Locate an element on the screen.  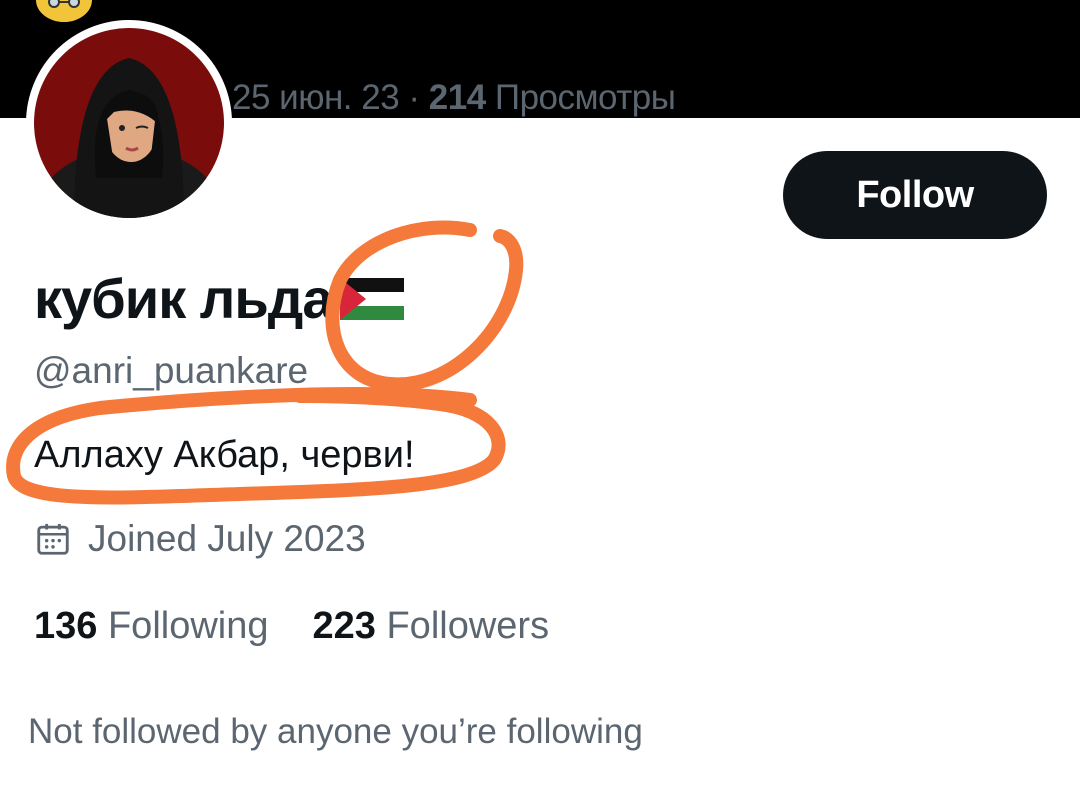
user-bio: Аллаху Акбар, черви! is located at coordinates (224, 455).